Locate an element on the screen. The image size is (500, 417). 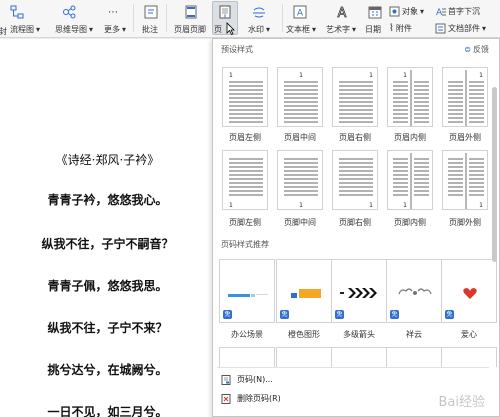
paperclip-icon: ⌇ is located at coordinates (391, 28).